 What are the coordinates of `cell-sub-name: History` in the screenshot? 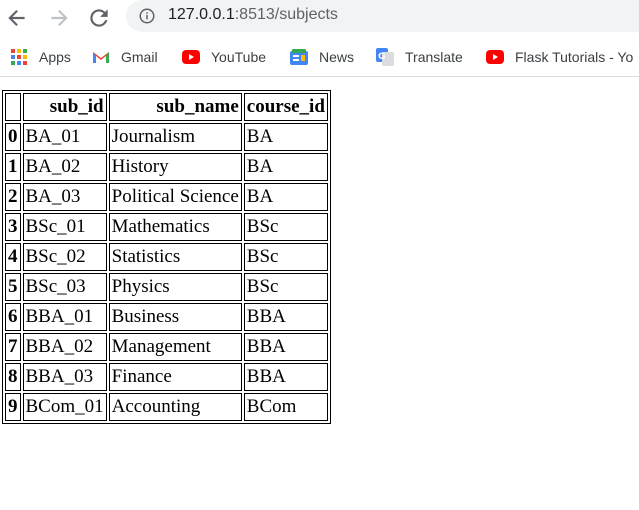 It's located at (175, 167).